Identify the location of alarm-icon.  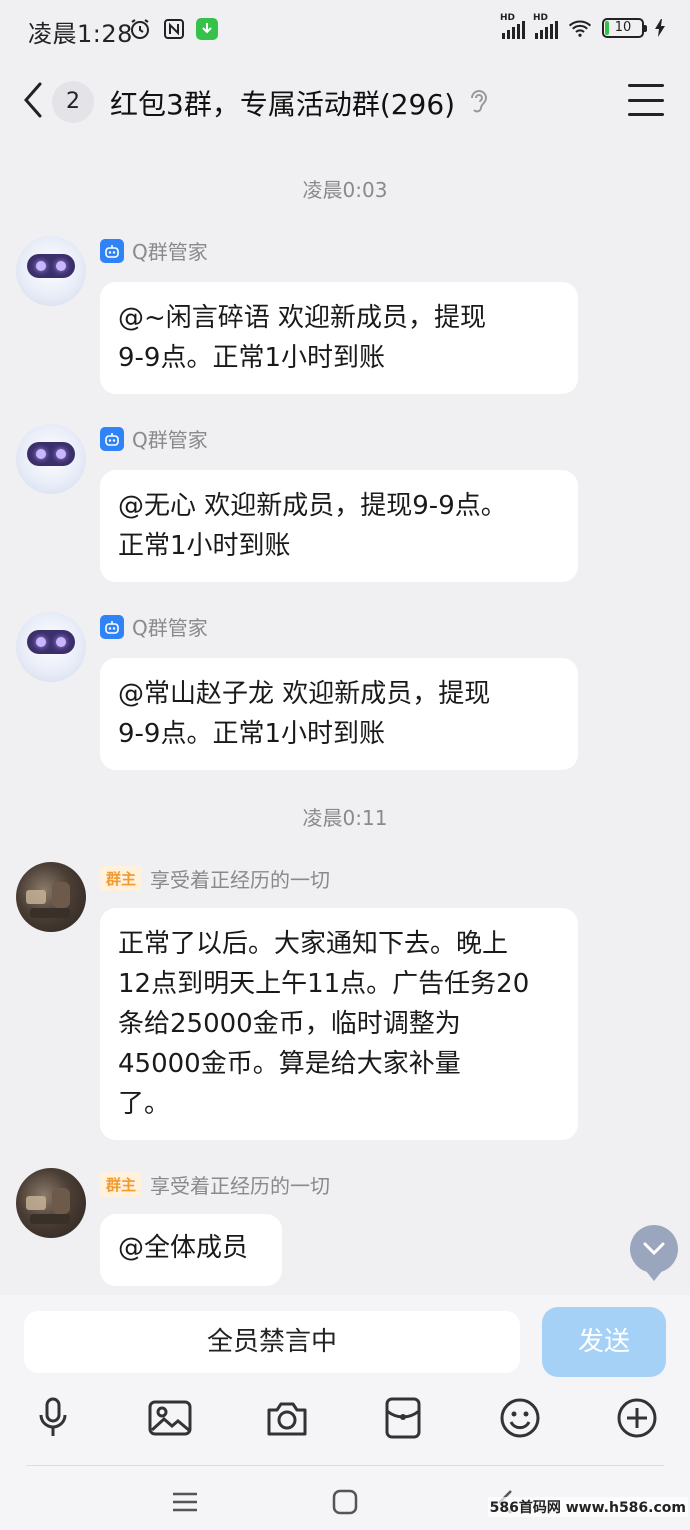
(140, 29).